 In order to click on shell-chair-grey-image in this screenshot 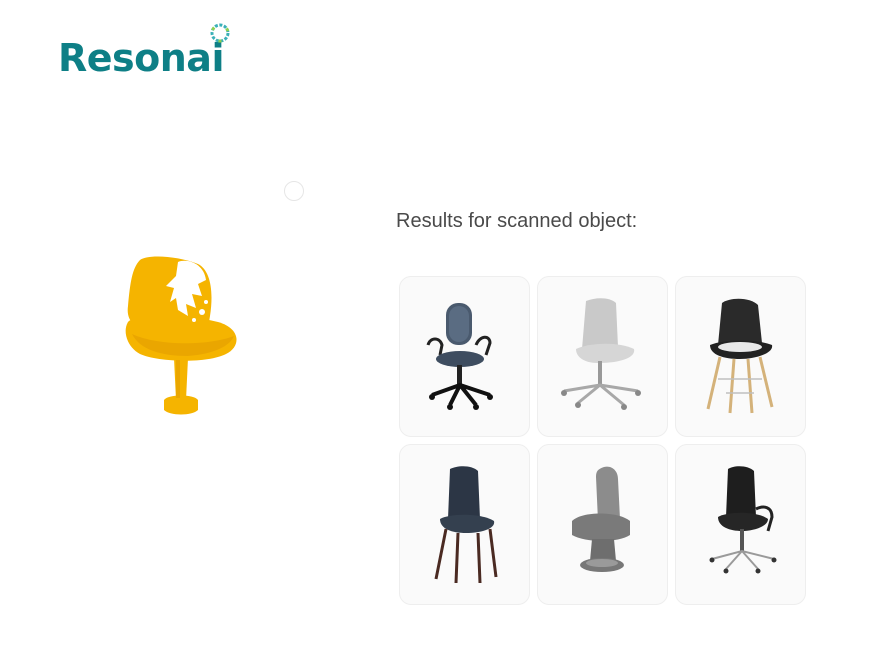, I will do `click(600, 353)`.